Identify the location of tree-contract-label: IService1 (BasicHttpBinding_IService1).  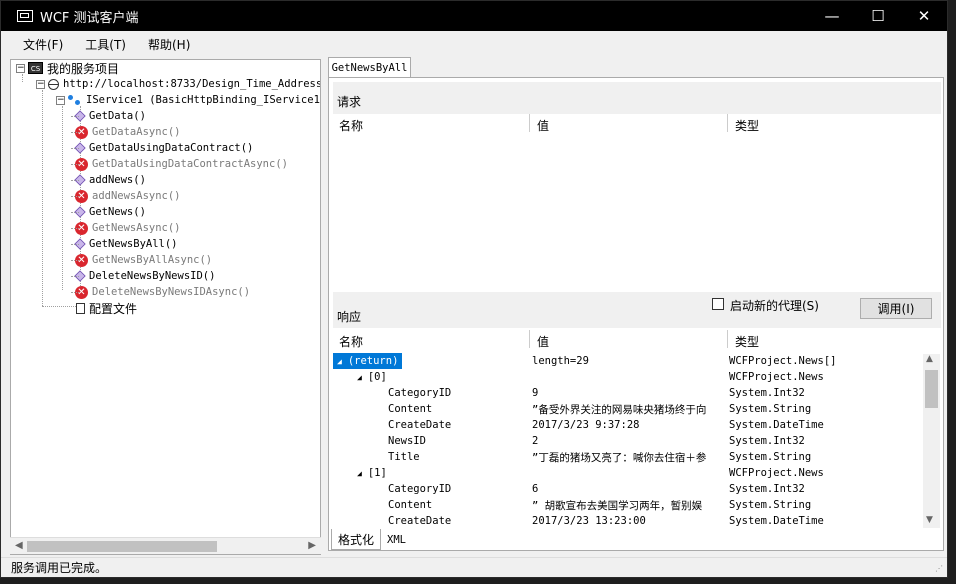
(203, 100).